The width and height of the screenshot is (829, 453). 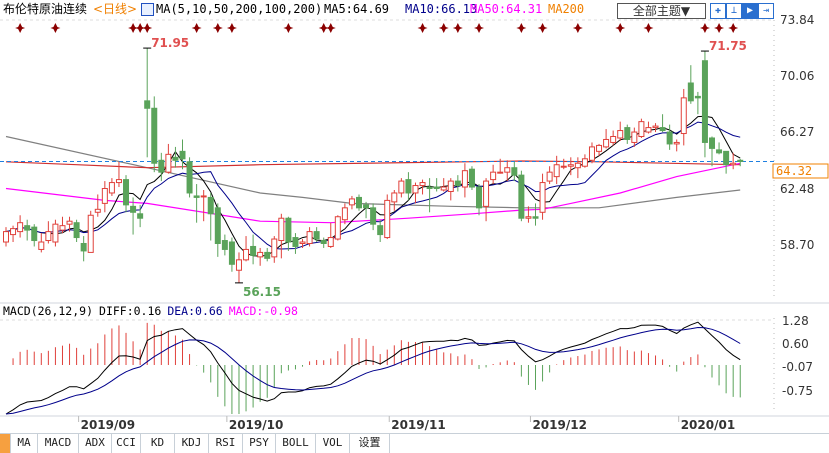 I want to click on tab-boll: BOLL, so click(x=296, y=443).